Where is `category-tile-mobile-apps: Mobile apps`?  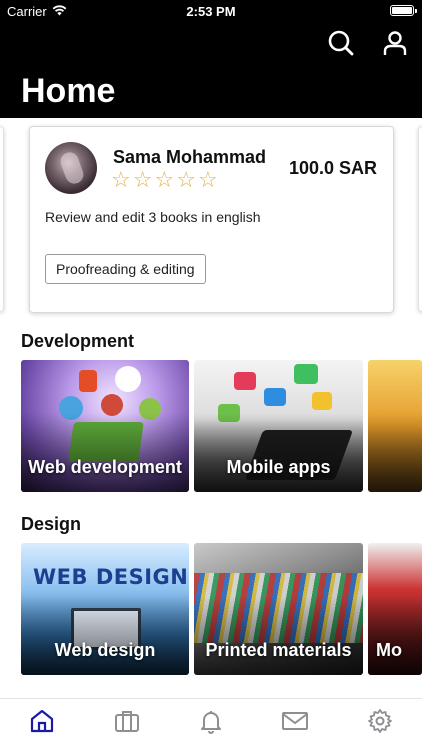
category-tile-mobile-apps: Mobile apps is located at coordinates (278, 426).